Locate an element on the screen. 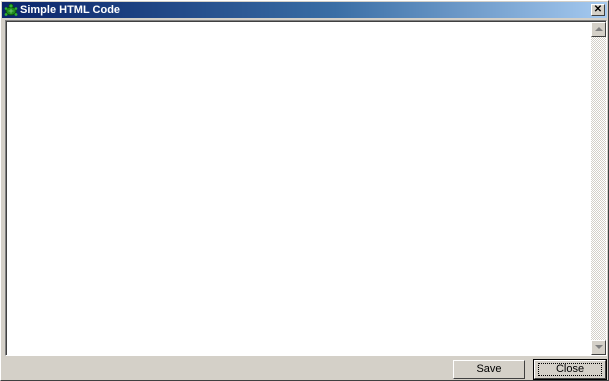 The image size is (609, 381). arrow-down-icon is located at coordinates (599, 347).